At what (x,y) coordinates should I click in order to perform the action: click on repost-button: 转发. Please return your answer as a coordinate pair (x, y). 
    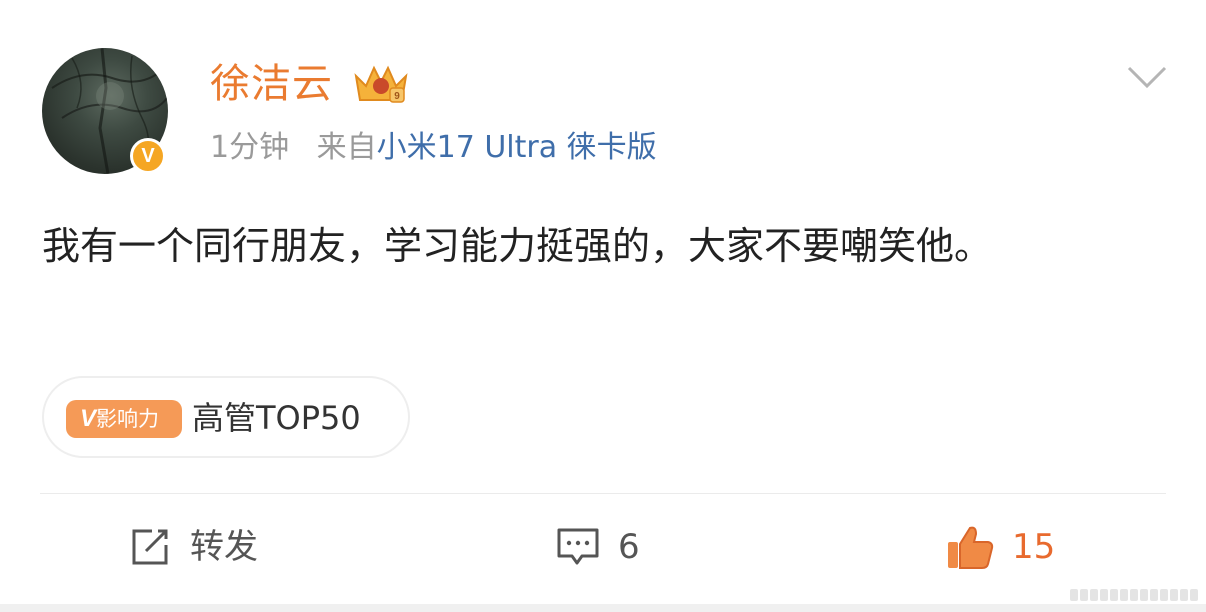
    Looking at the image, I should click on (194, 547).